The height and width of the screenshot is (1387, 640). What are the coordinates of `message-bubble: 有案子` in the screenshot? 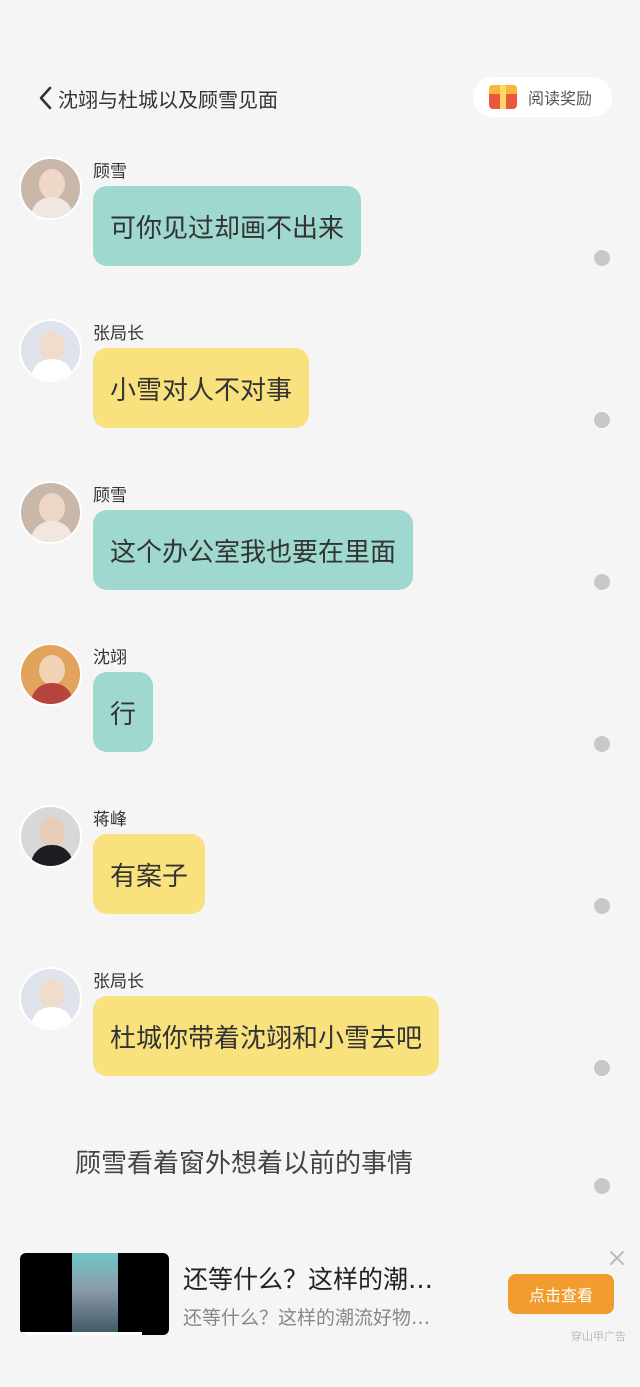 It's located at (149, 874).